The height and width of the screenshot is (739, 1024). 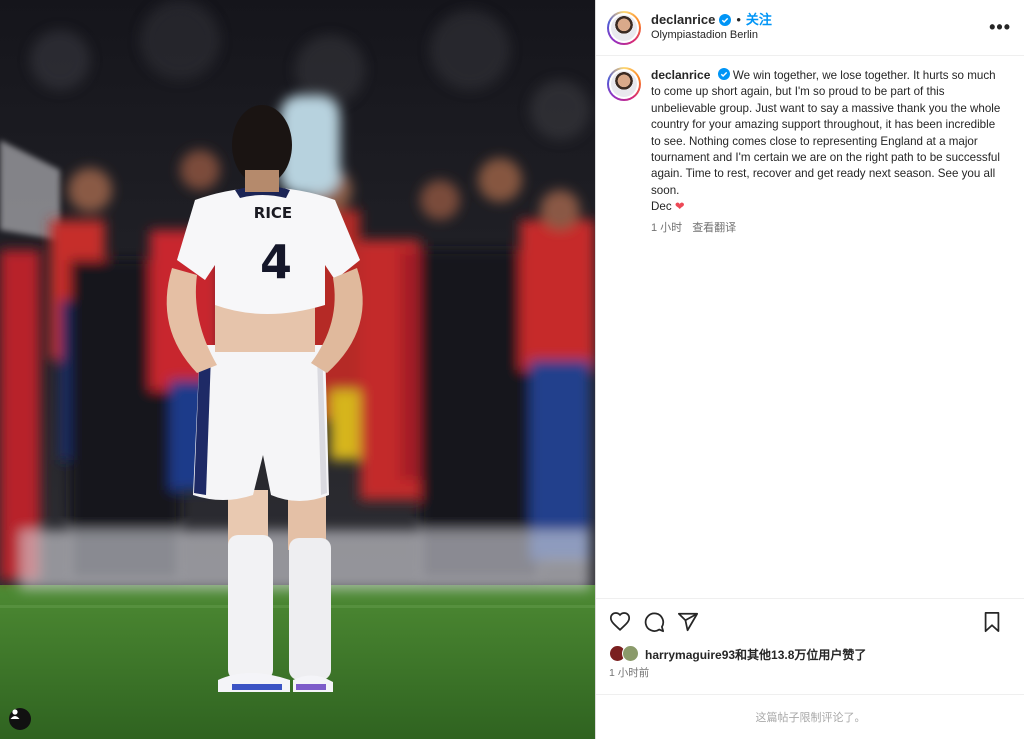 I want to click on heart-icon, so click(x=620, y=622).